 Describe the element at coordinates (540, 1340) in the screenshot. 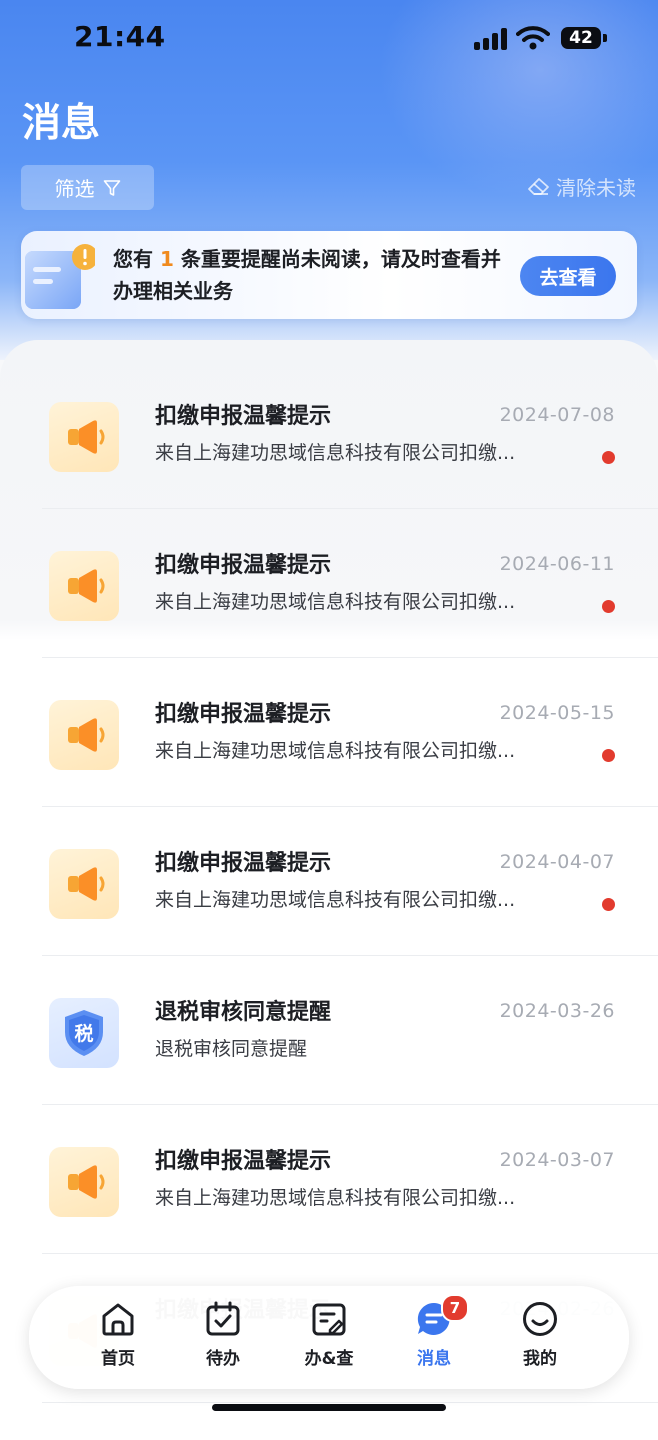

I see `tab-mine: 我的` at that location.